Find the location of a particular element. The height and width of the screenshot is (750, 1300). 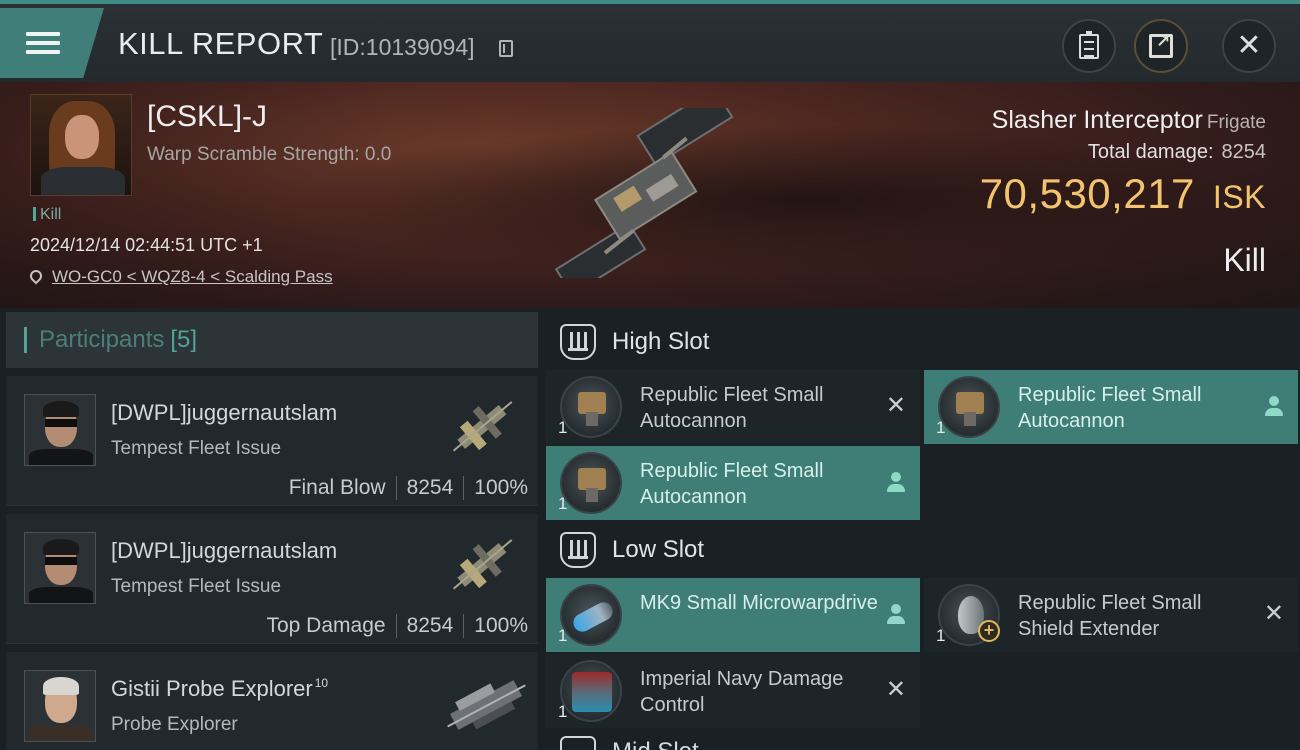

module-name: Imperial Navy Damage Control is located at coordinates (742, 692).